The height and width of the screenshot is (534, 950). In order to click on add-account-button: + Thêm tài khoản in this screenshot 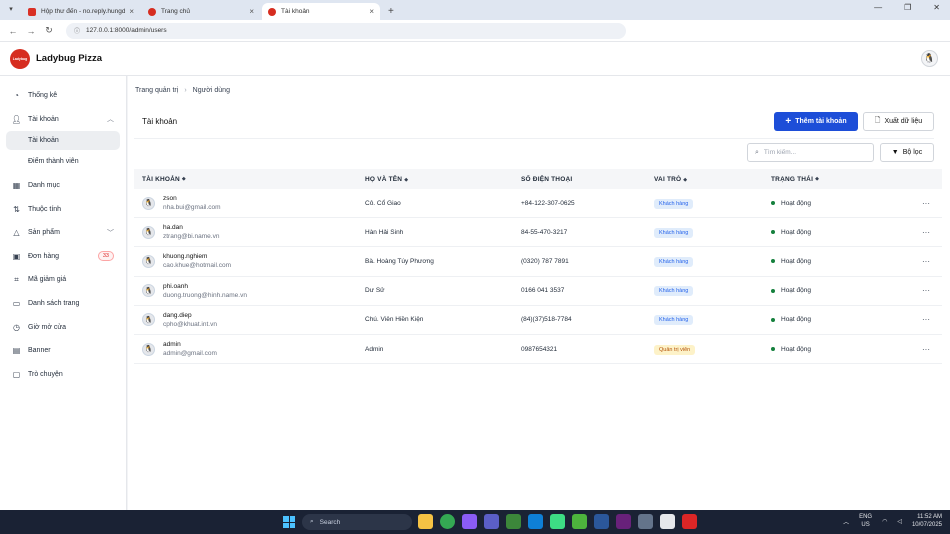, I will do `click(816, 121)`.